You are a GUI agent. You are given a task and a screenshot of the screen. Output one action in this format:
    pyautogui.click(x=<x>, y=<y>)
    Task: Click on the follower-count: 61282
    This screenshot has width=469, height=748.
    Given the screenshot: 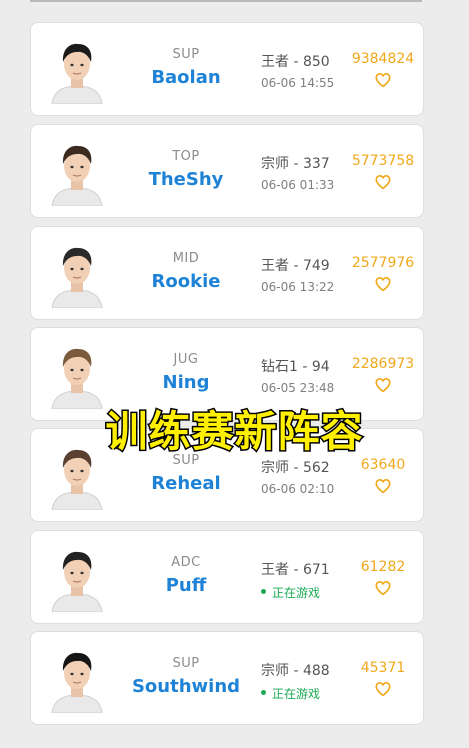 What is the action you would take?
    pyautogui.click(x=383, y=567)
    